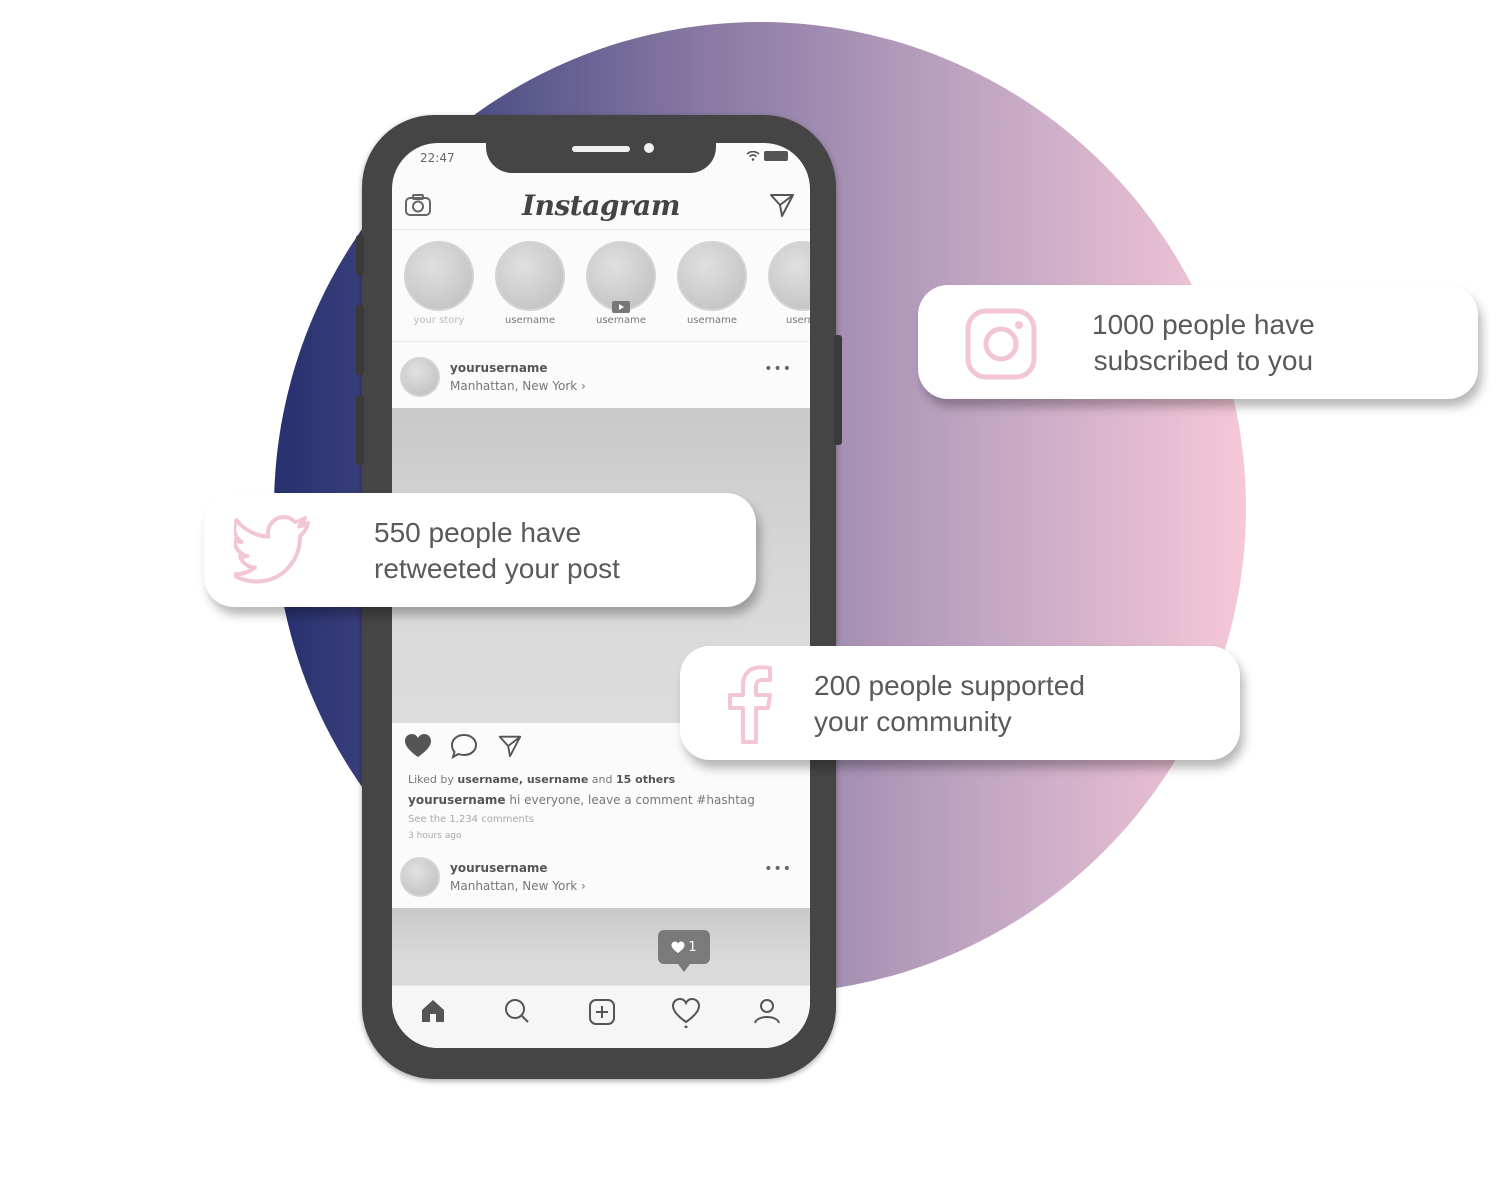 This screenshot has width=1500, height=1194. Describe the element at coordinates (360, 430) in the screenshot. I see `phone-volume-down` at that location.